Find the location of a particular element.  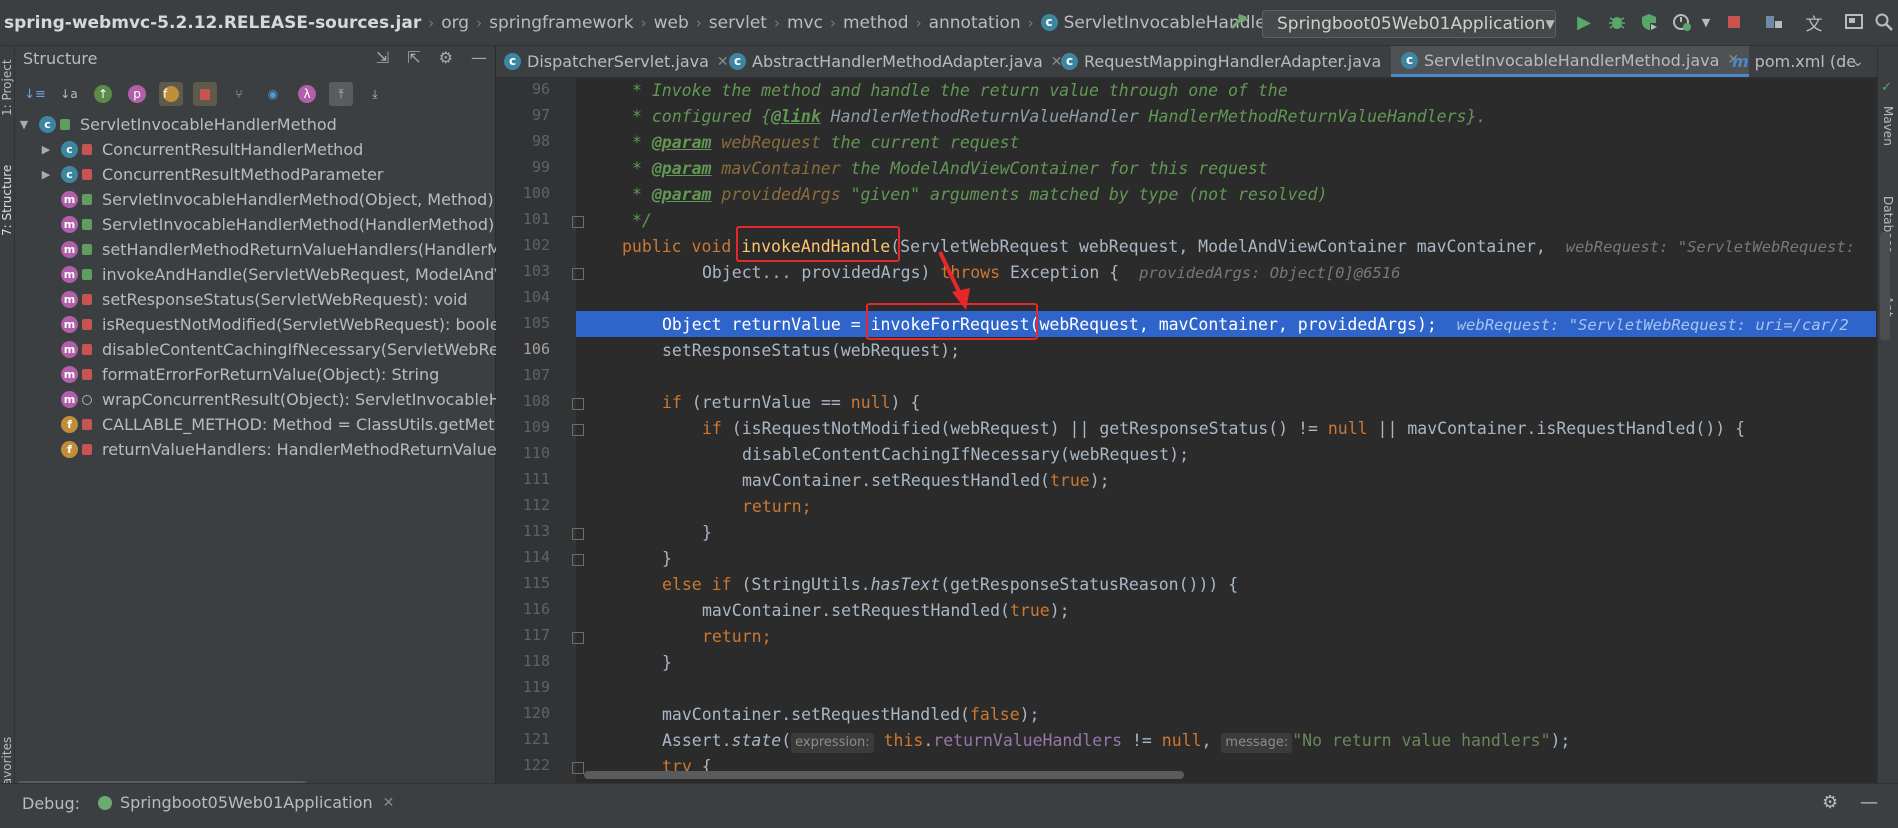

tree-root: ▼ c ServletInvocableHandlerMethod is located at coordinates (255, 124).